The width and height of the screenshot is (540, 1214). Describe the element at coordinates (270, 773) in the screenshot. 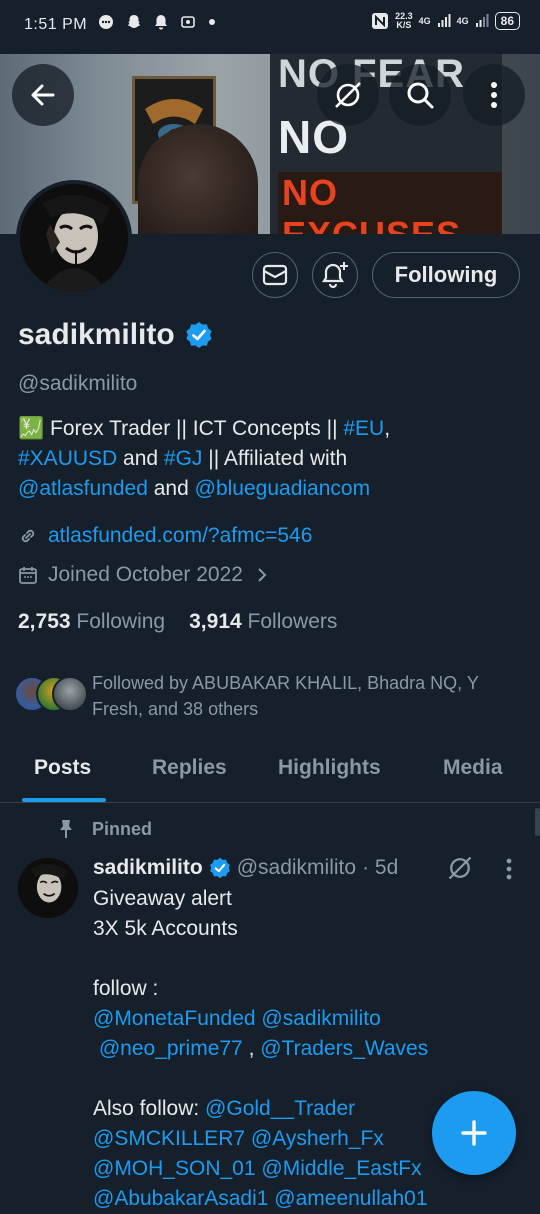

I see `profile-tabs: Posts Replies Highlights Media` at that location.